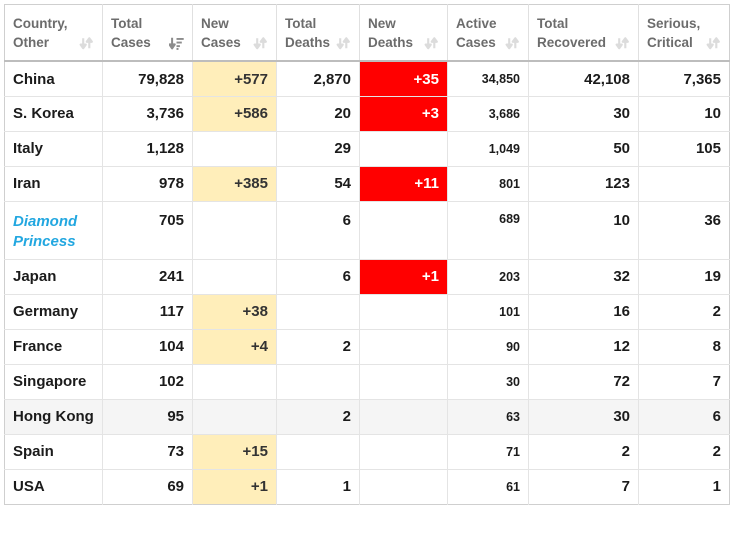 The width and height of the screenshot is (733, 555). I want to click on table-row: Diamond Princess 705 6 689 10 36, so click(367, 230).